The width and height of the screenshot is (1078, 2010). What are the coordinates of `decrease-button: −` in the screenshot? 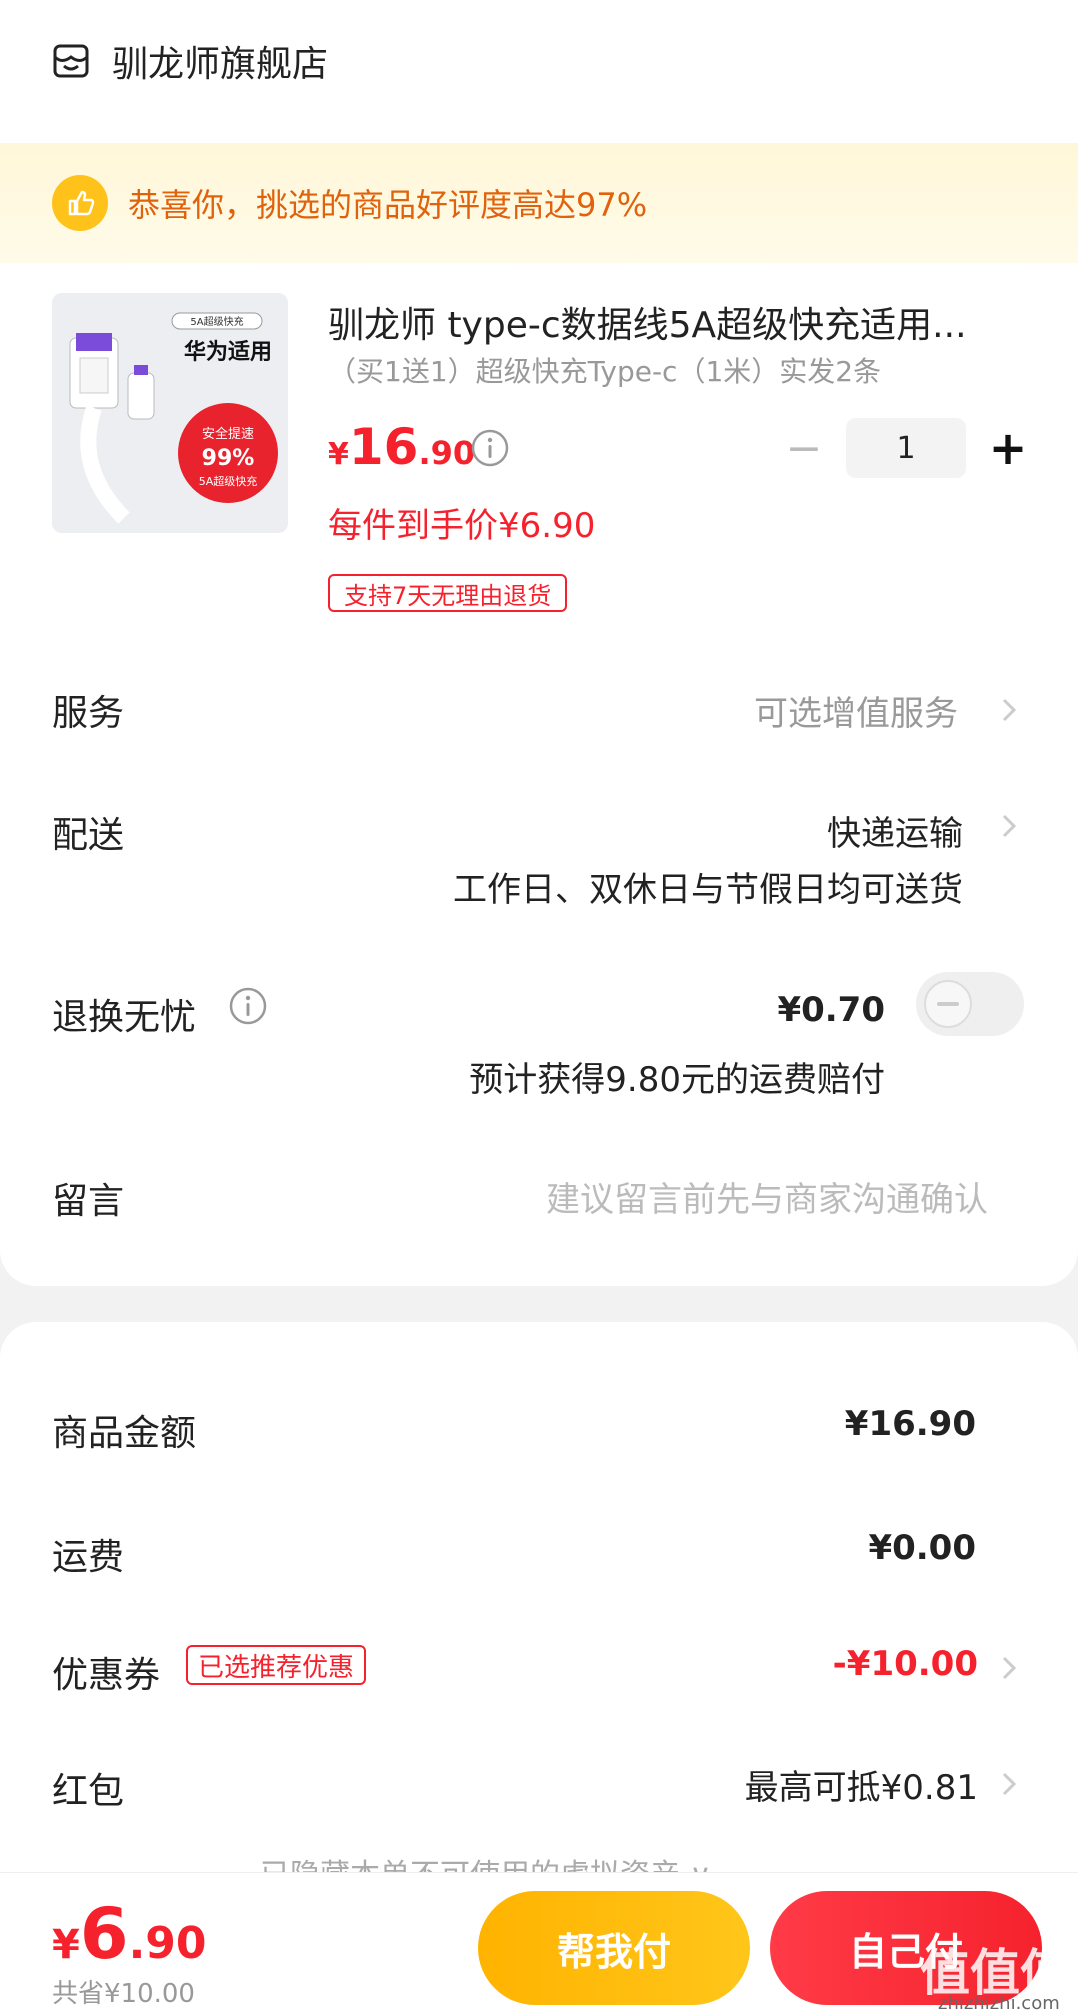 It's located at (804, 448).